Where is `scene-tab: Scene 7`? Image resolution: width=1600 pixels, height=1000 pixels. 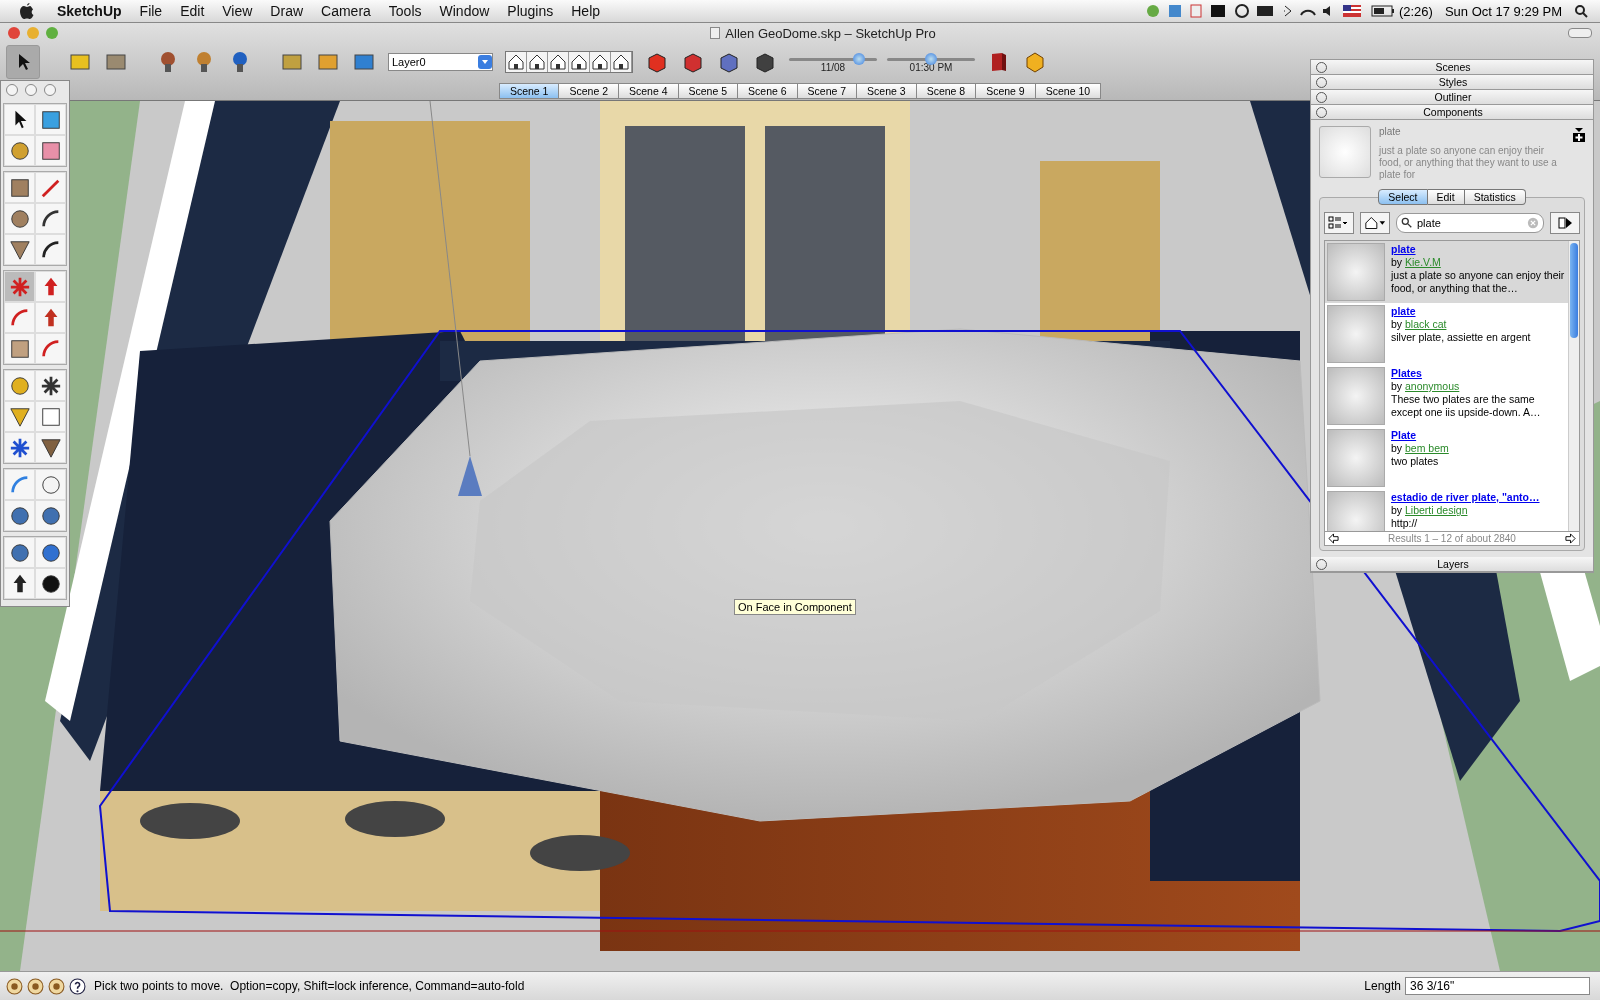 scene-tab: Scene 7 is located at coordinates (827, 91).